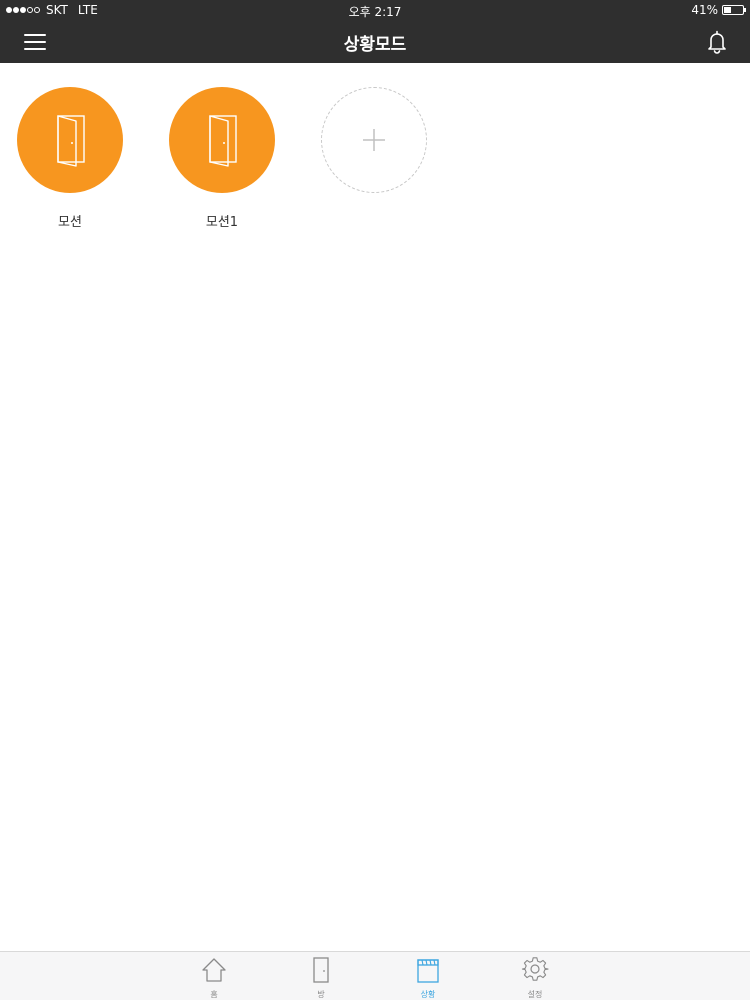 This screenshot has height=1000, width=750. Describe the element at coordinates (704, 10) in the screenshot. I see `battery-percent: 41%` at that location.